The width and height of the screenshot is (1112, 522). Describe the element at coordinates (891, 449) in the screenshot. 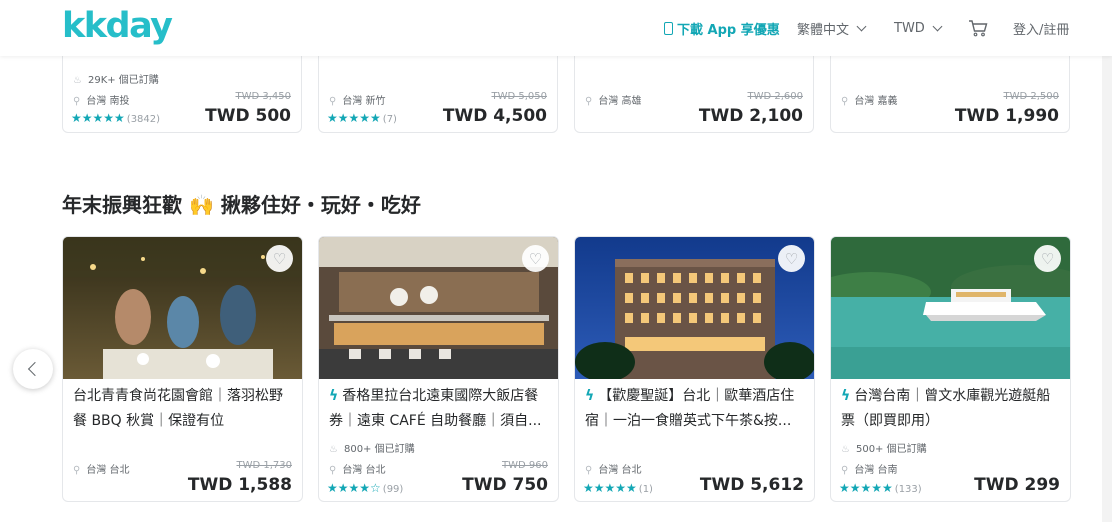

I see `booked-count: 500+ 個已訂購` at that location.